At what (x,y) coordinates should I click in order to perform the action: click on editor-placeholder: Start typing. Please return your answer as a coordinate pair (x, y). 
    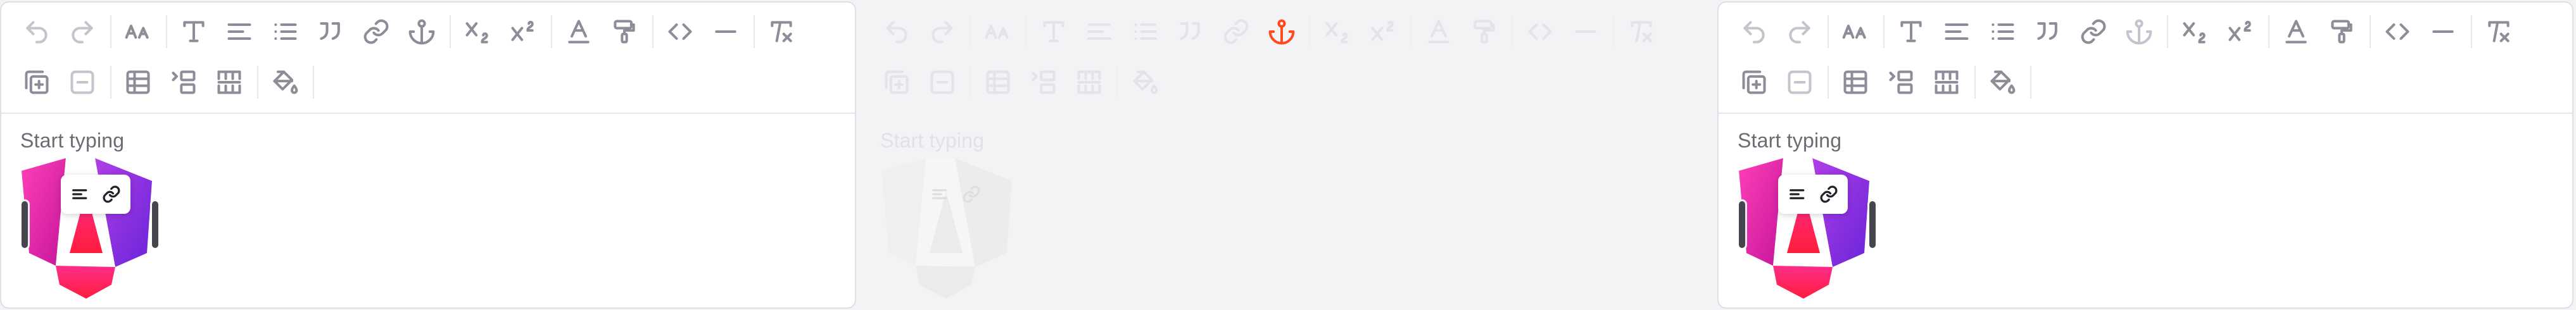
    Looking at the image, I should click on (932, 140).